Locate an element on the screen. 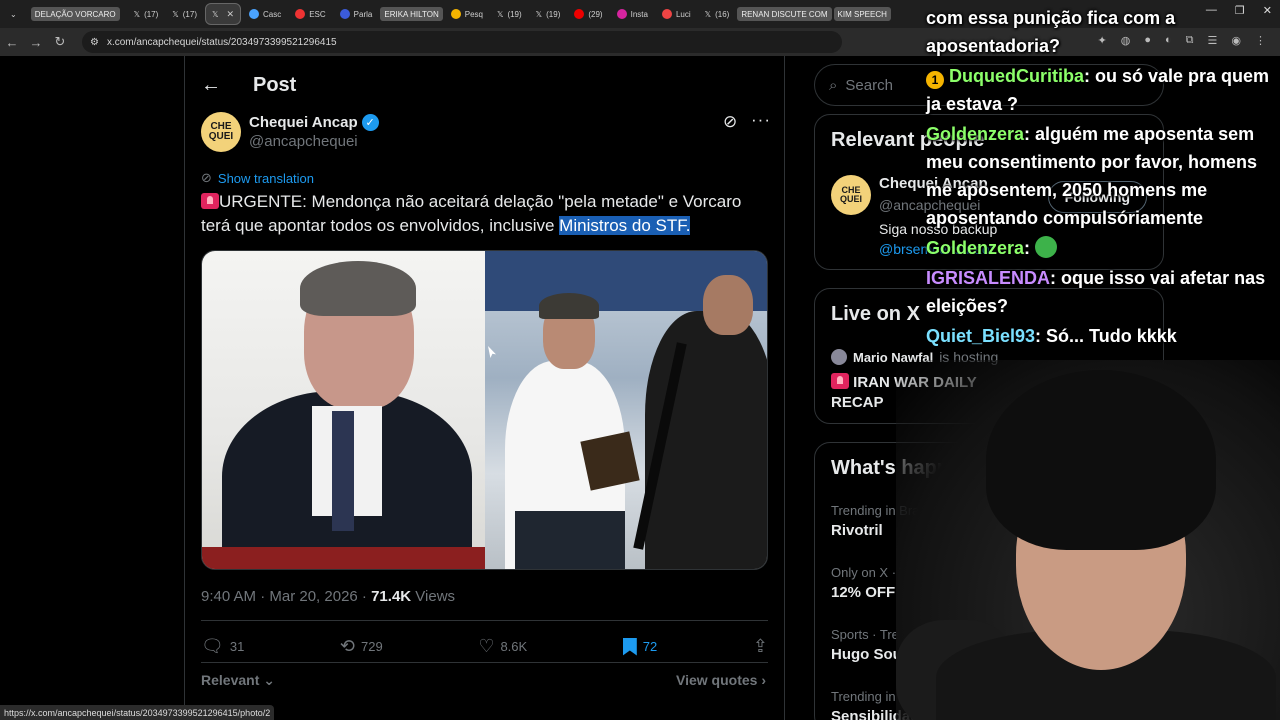 This screenshot has width=1280, height=720. tab-12: Insta is located at coordinates (632, 14).